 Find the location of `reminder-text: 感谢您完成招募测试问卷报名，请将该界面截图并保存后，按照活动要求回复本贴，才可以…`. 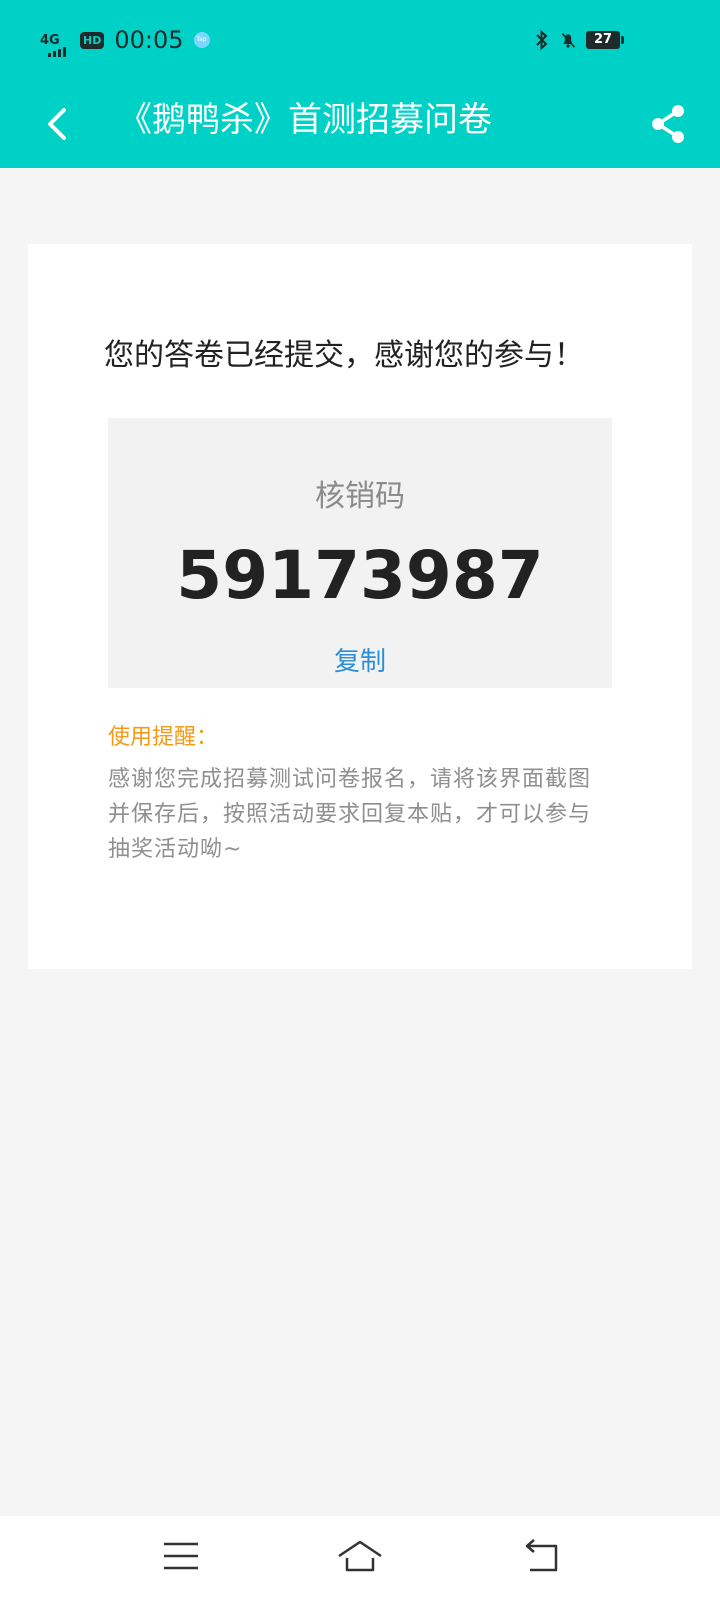

reminder-text: 感谢您完成招募测试问卷报名，请将该界面截图并保存后，按照活动要求回复本贴，才可以… is located at coordinates (350, 814).